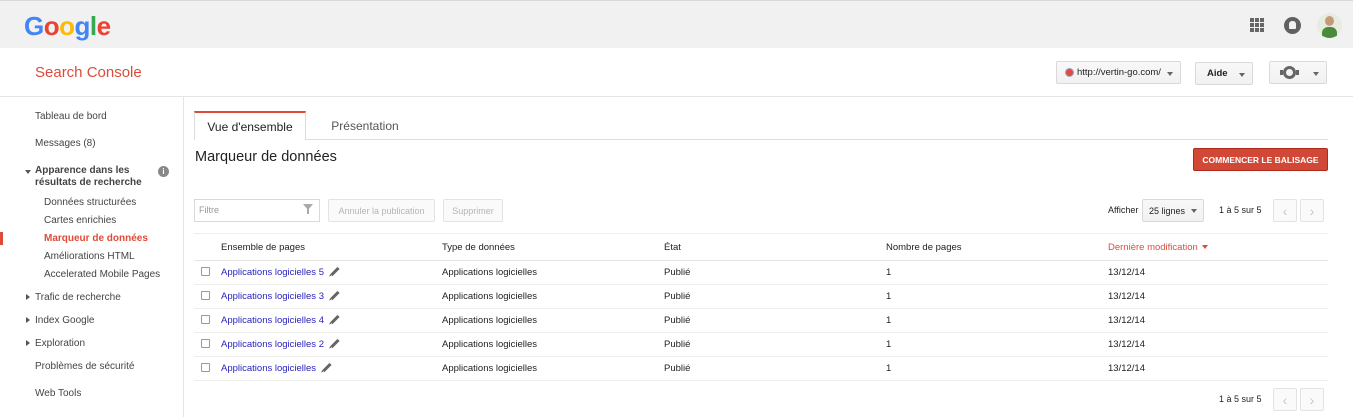  What do you see at coordinates (1329, 25) in the screenshot?
I see `avatar` at bounding box center [1329, 25].